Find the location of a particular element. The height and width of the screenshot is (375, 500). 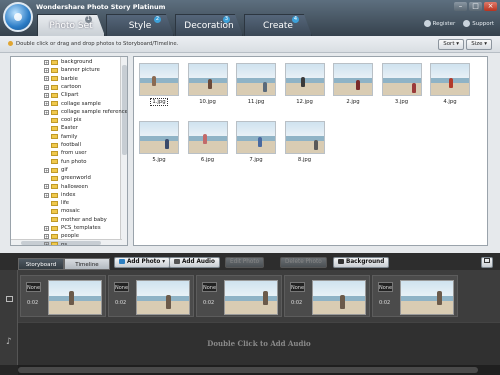

audio-track: Double Click to Add Audio is located at coordinates (259, 343).